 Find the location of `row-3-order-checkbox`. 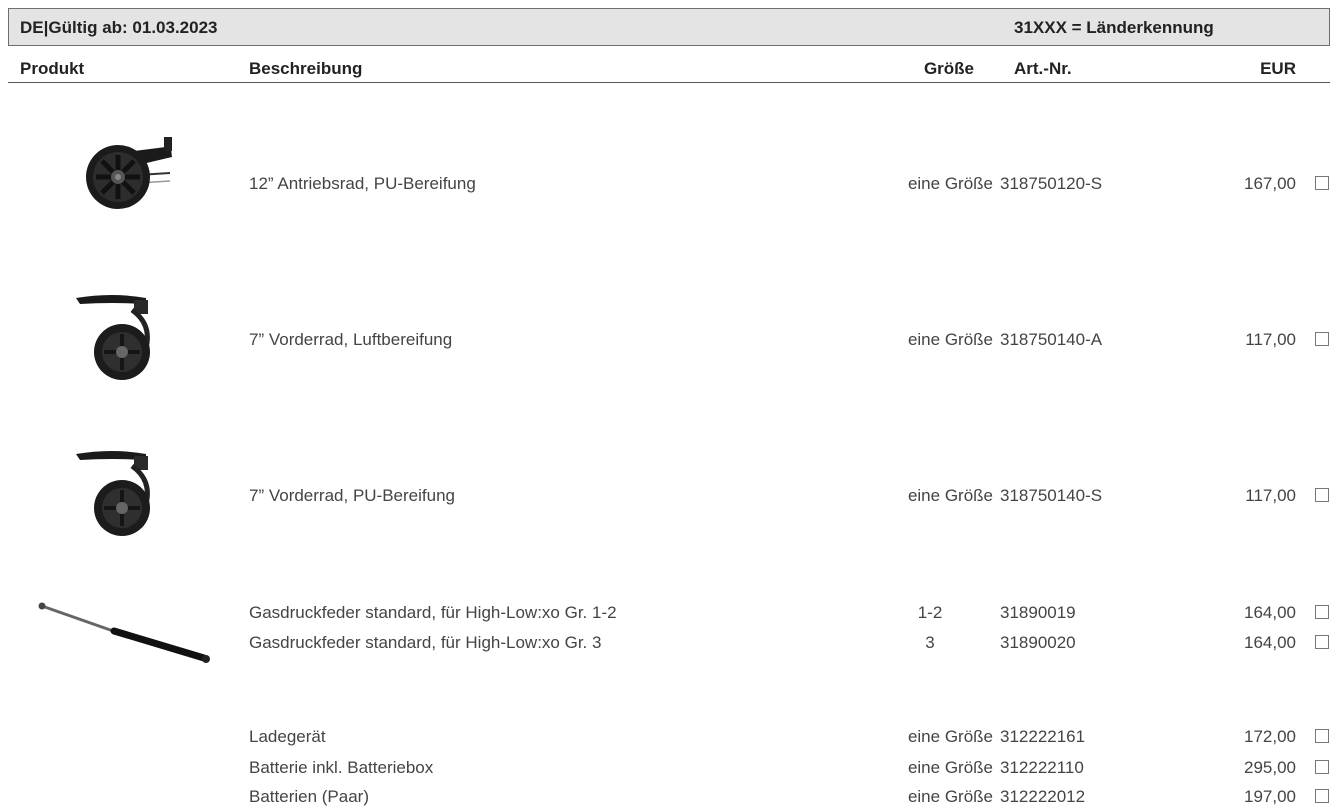

row-3-order-checkbox is located at coordinates (1322, 495).